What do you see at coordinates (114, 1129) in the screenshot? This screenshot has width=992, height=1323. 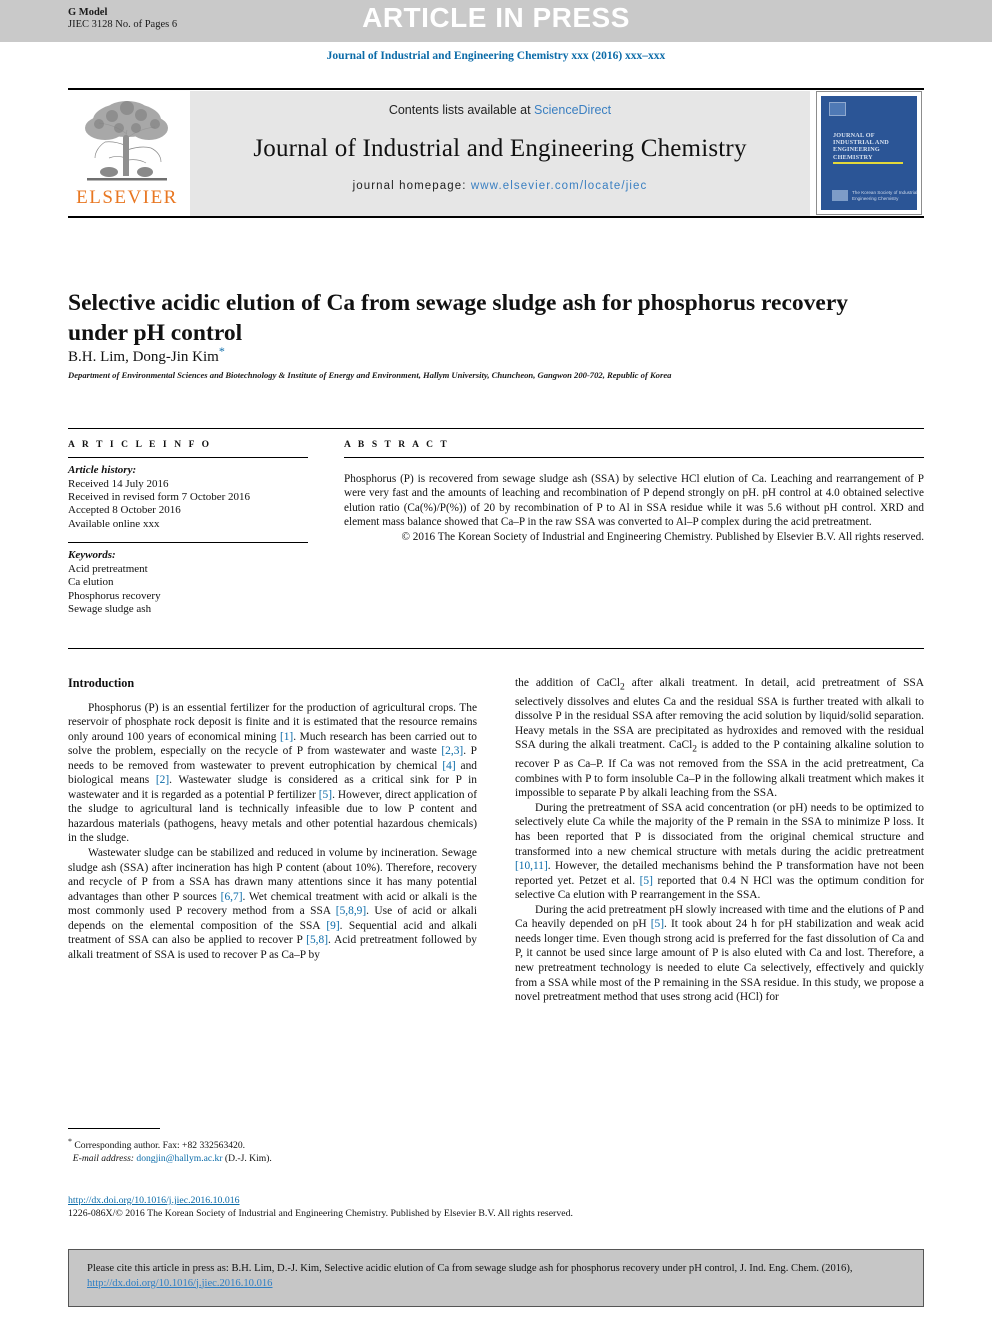 I see `footnote-rule` at bounding box center [114, 1129].